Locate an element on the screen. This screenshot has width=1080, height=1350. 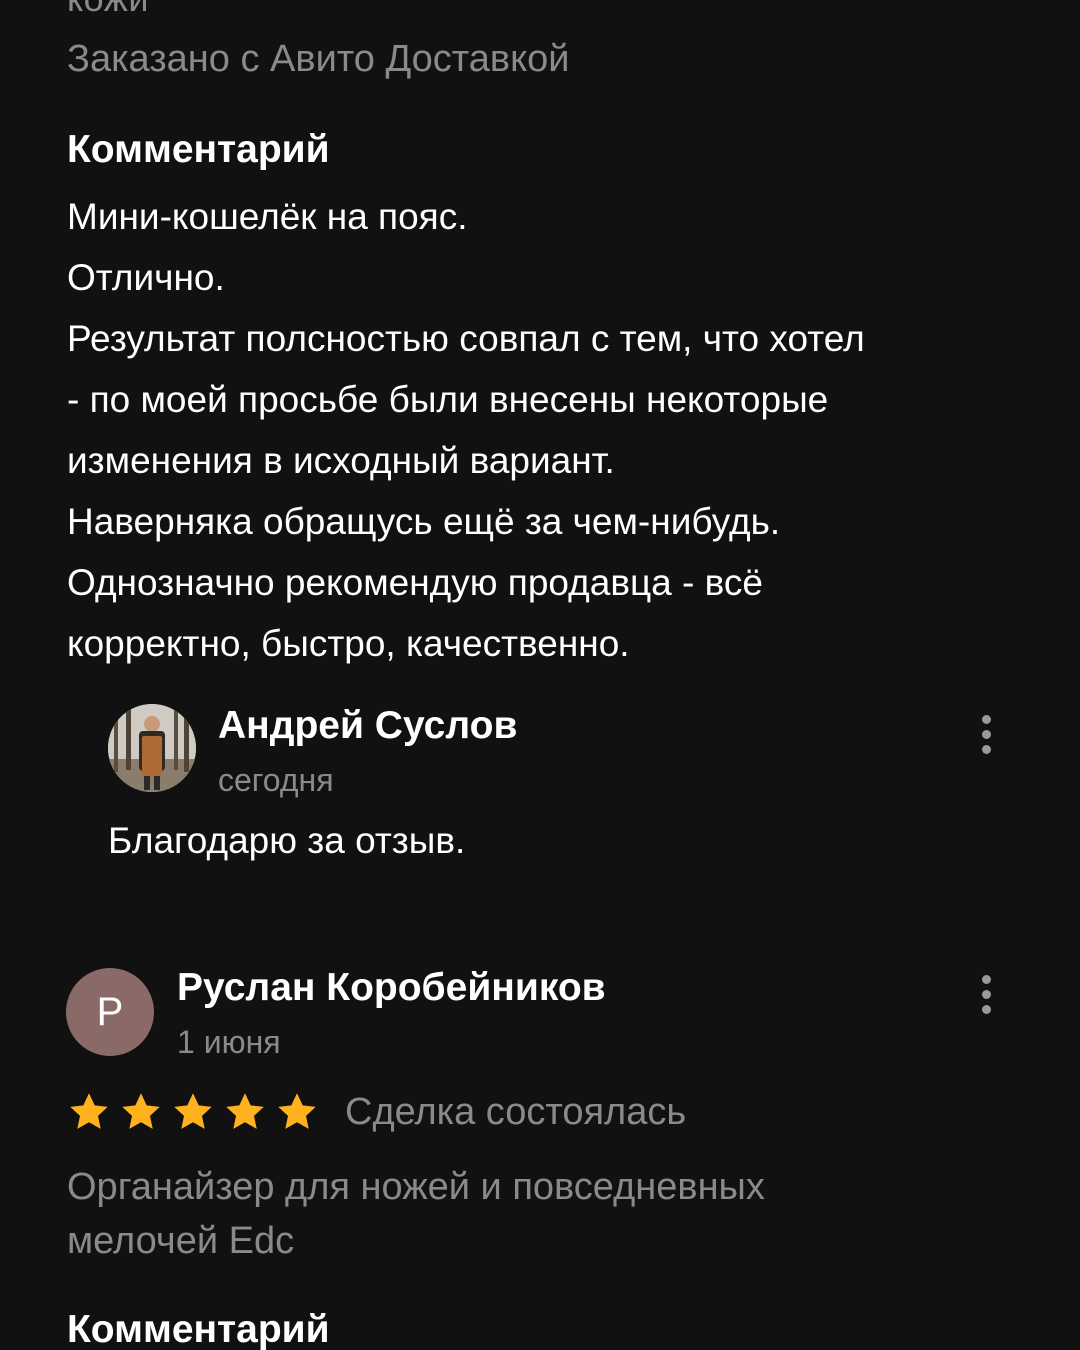
delivery-note: Заказано с Авито Доставкой is located at coordinates (318, 59).